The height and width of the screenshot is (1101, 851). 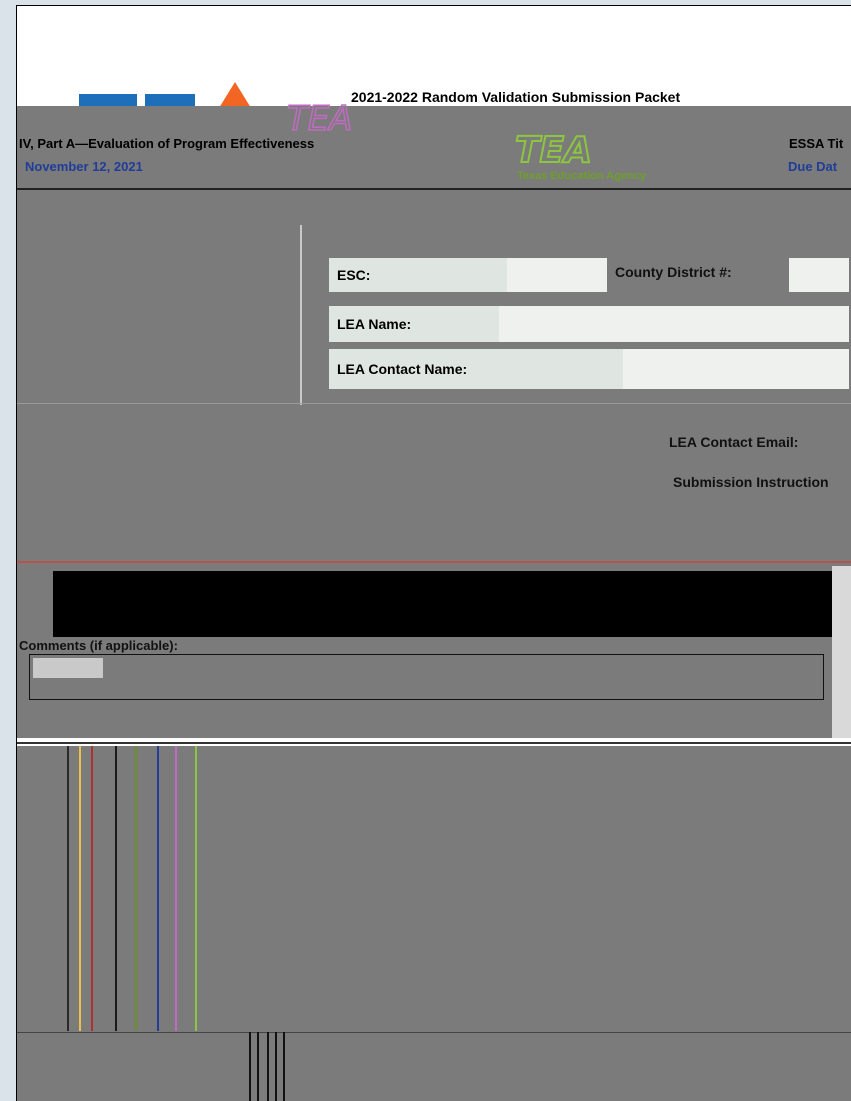 What do you see at coordinates (434, 562) in the screenshot?
I see `due-date-notice-line` at bounding box center [434, 562].